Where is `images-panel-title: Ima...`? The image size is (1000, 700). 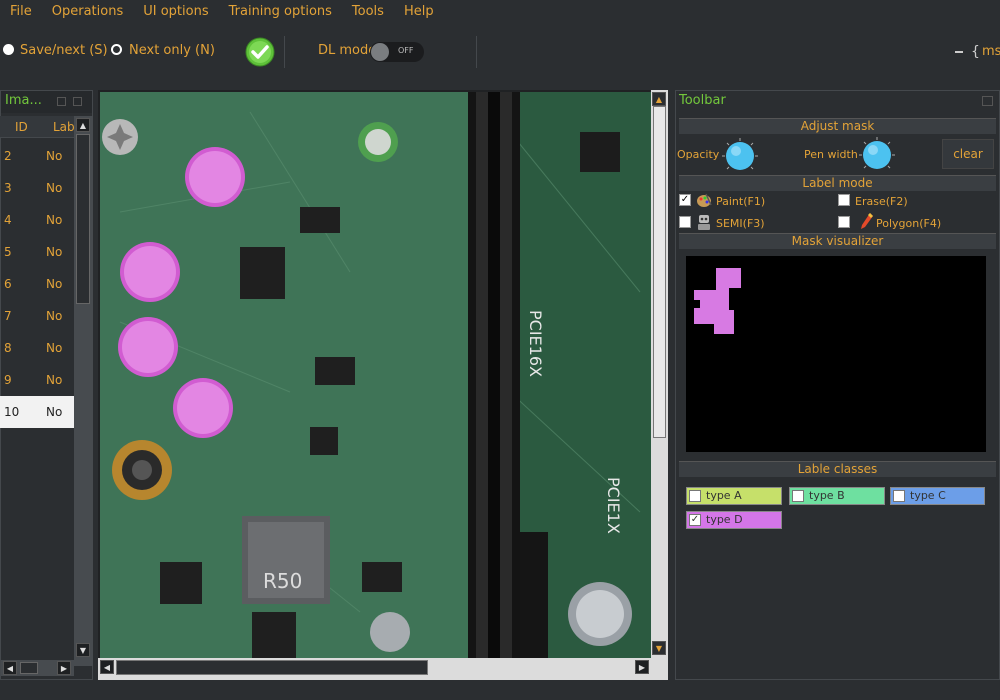 images-panel-title: Ima... is located at coordinates (23, 100).